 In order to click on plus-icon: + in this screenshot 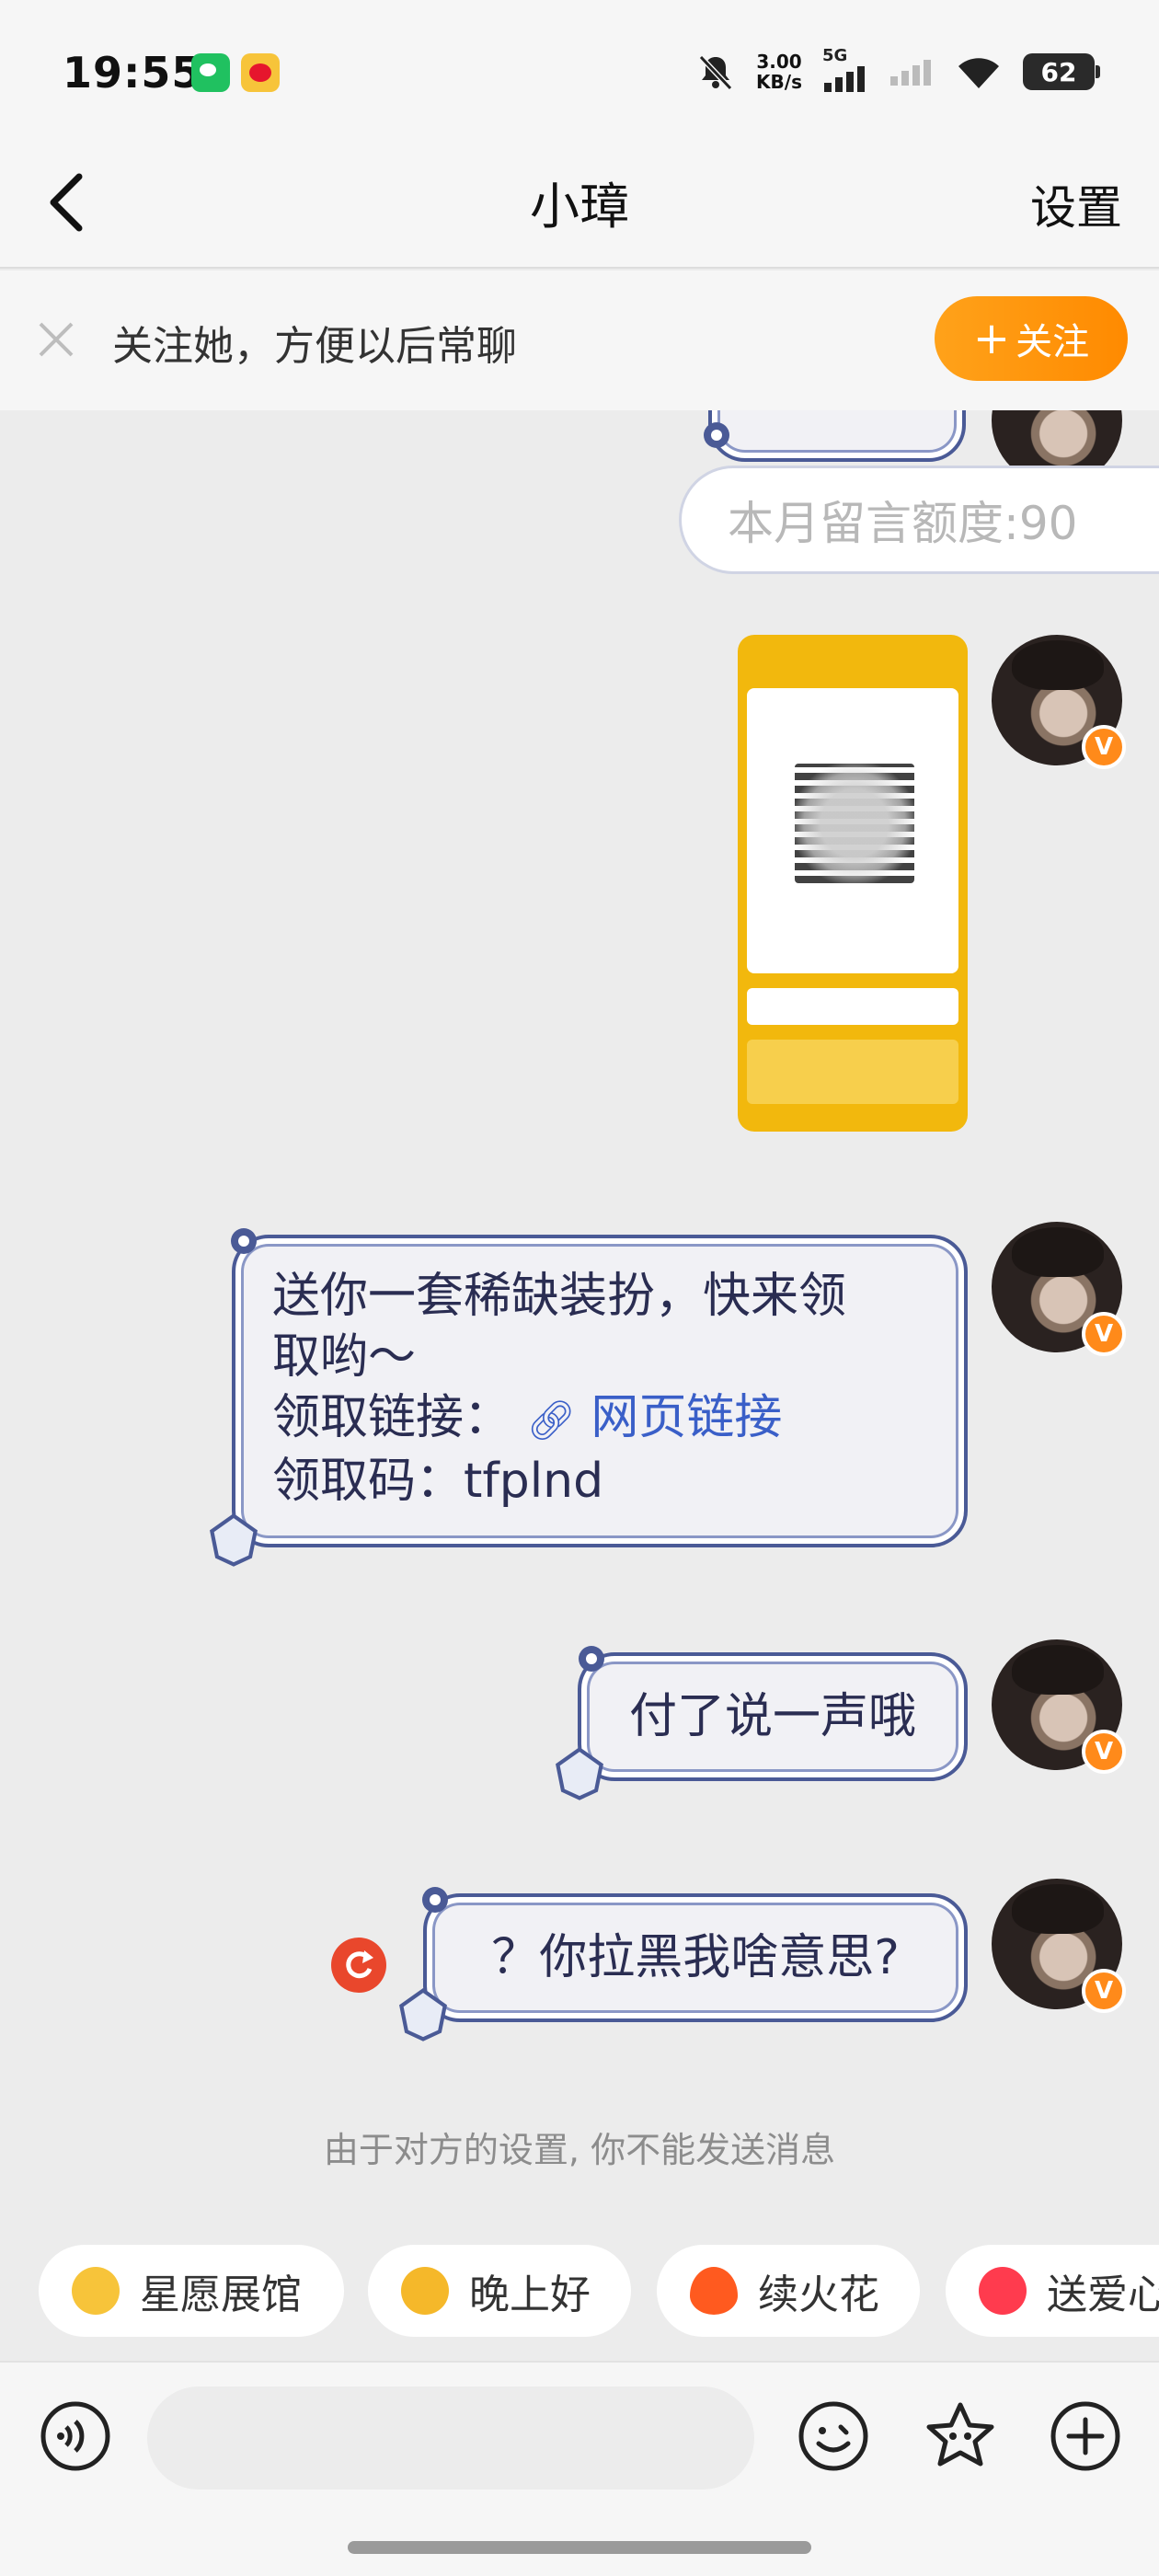, I will do `click(991, 338)`.